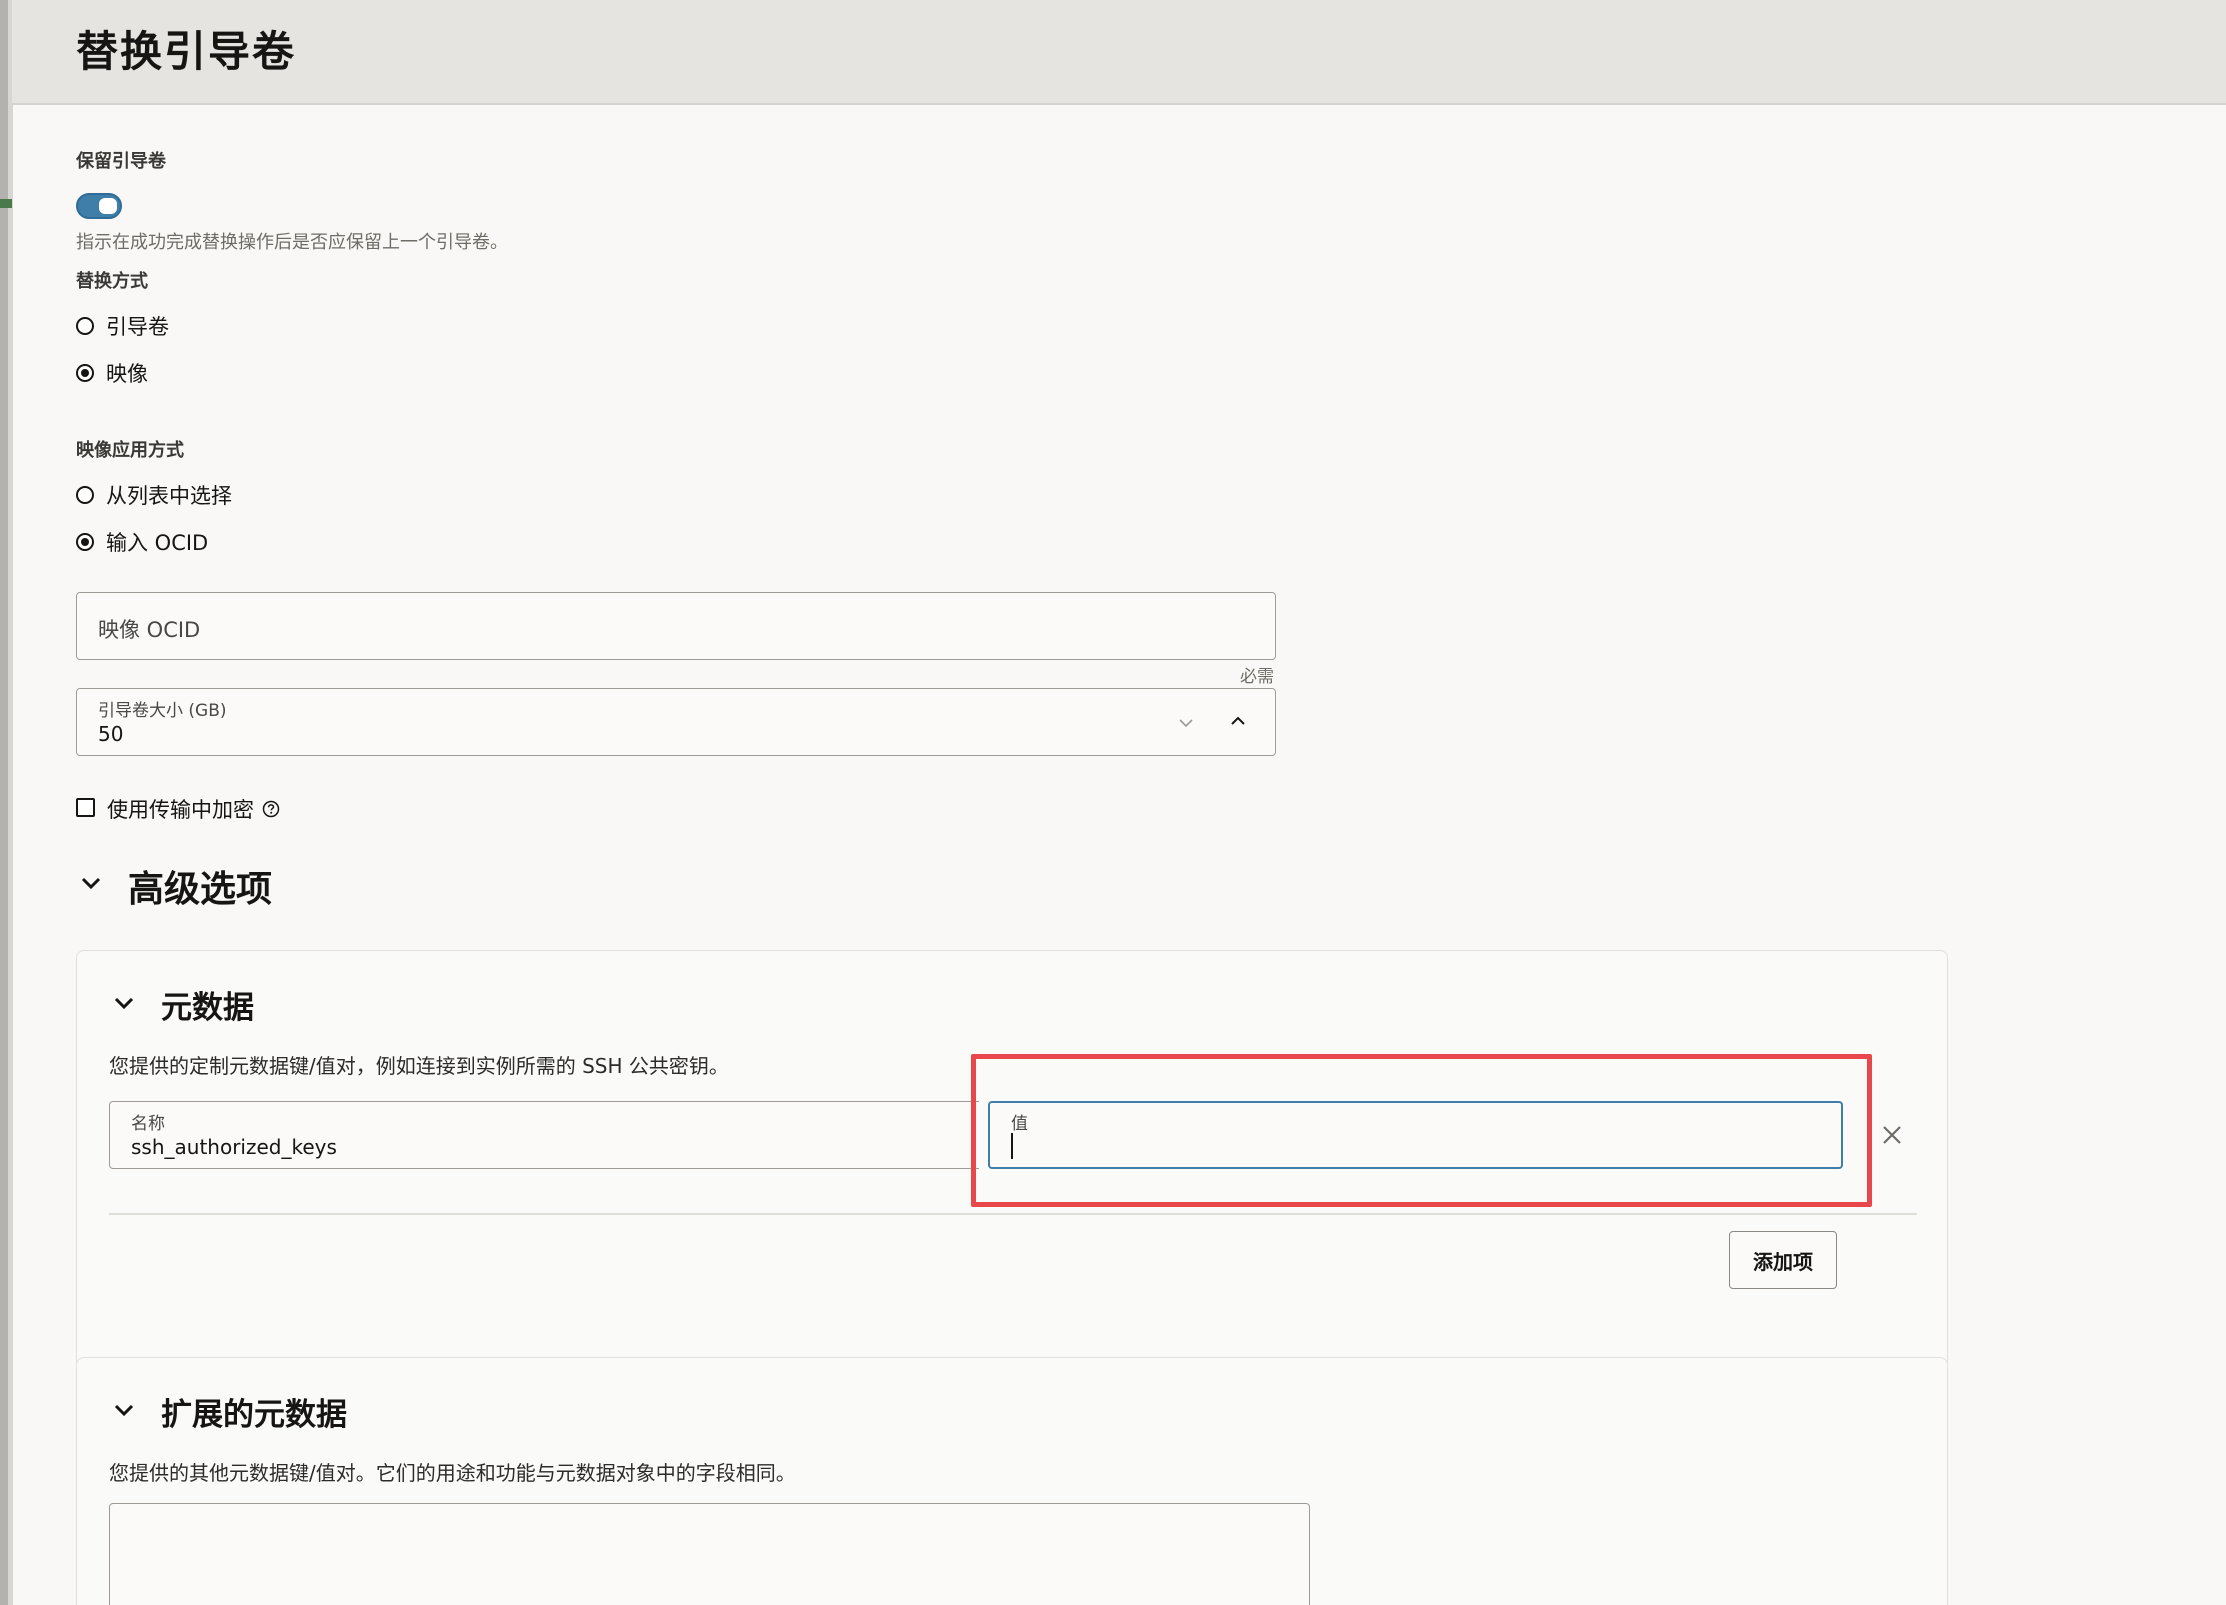  I want to click on metadata-heading: 元数据, so click(207, 1004).